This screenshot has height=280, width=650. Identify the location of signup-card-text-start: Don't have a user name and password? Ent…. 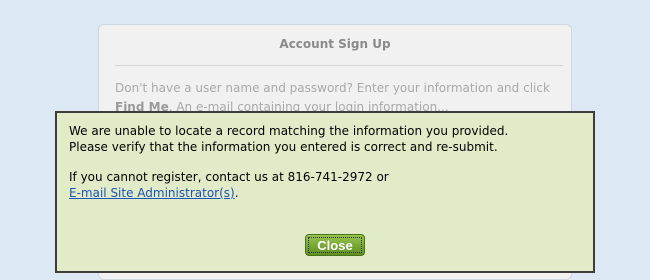
(332, 88).